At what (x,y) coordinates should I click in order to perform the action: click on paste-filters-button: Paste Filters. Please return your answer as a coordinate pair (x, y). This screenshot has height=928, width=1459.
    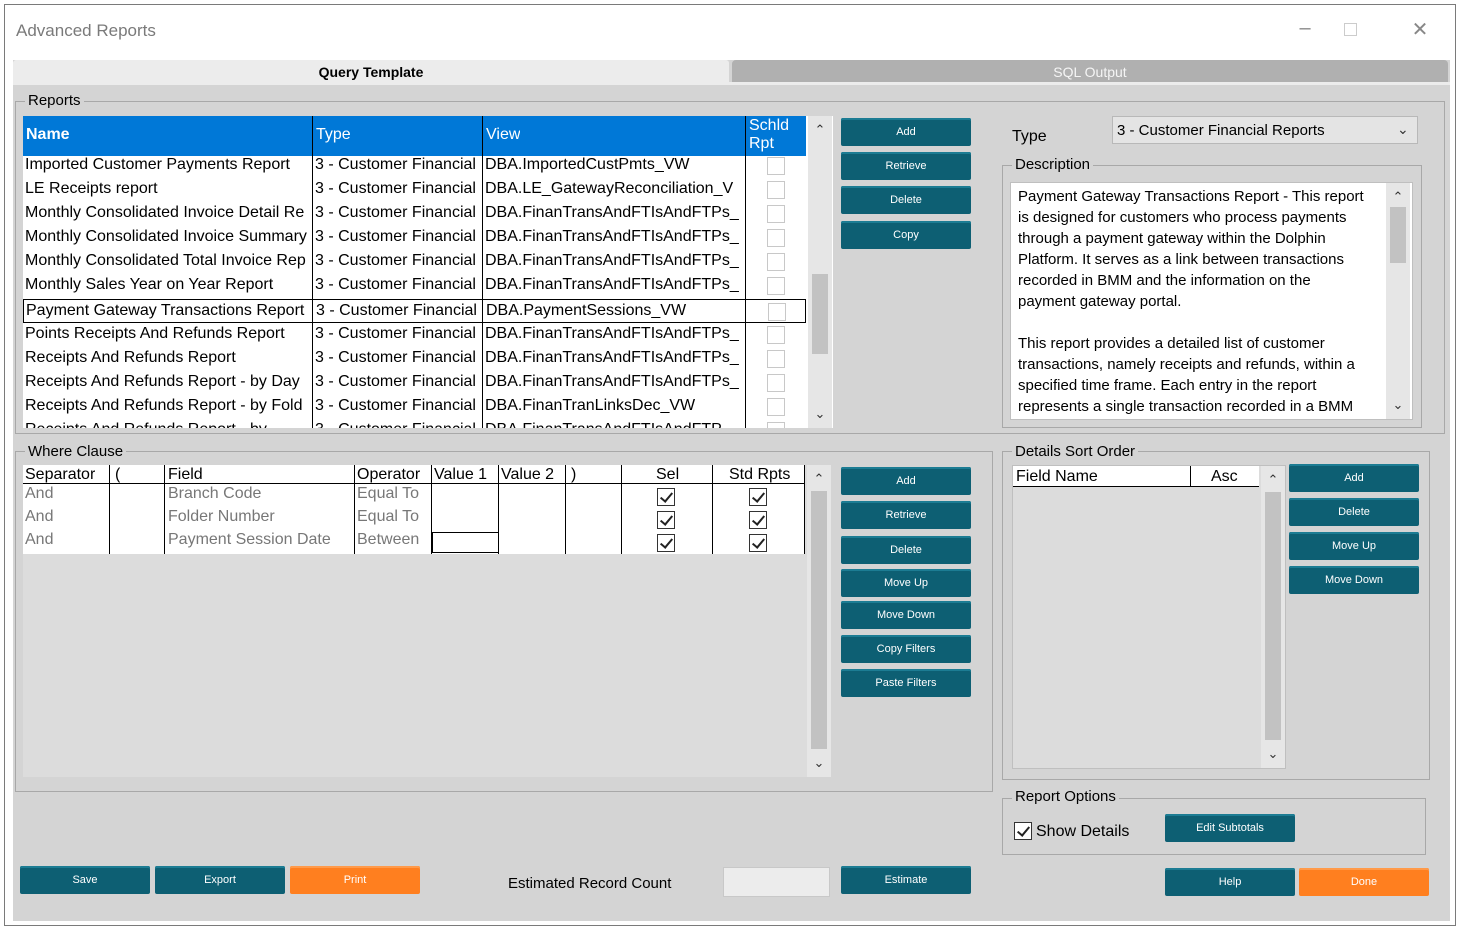
    Looking at the image, I should click on (906, 683).